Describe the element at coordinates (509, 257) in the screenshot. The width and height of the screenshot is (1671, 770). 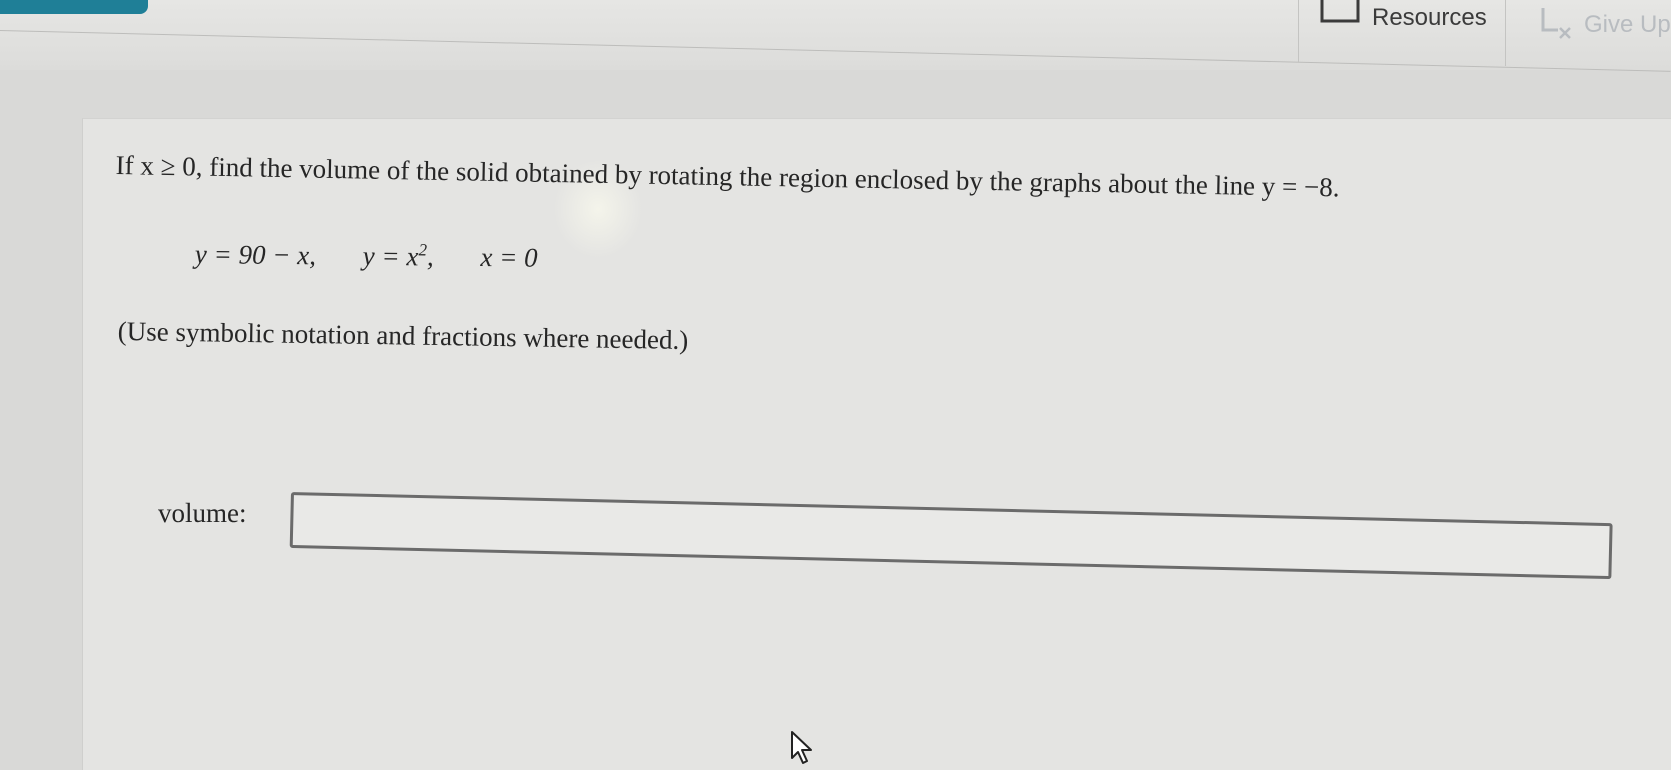
I see `equation-vertical-axis: x = 0` at that location.